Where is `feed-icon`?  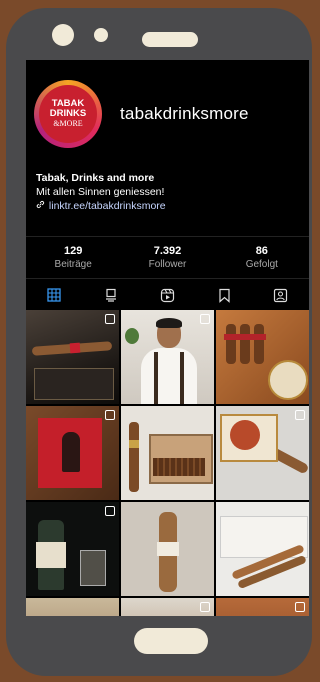 feed-icon is located at coordinates (110, 295).